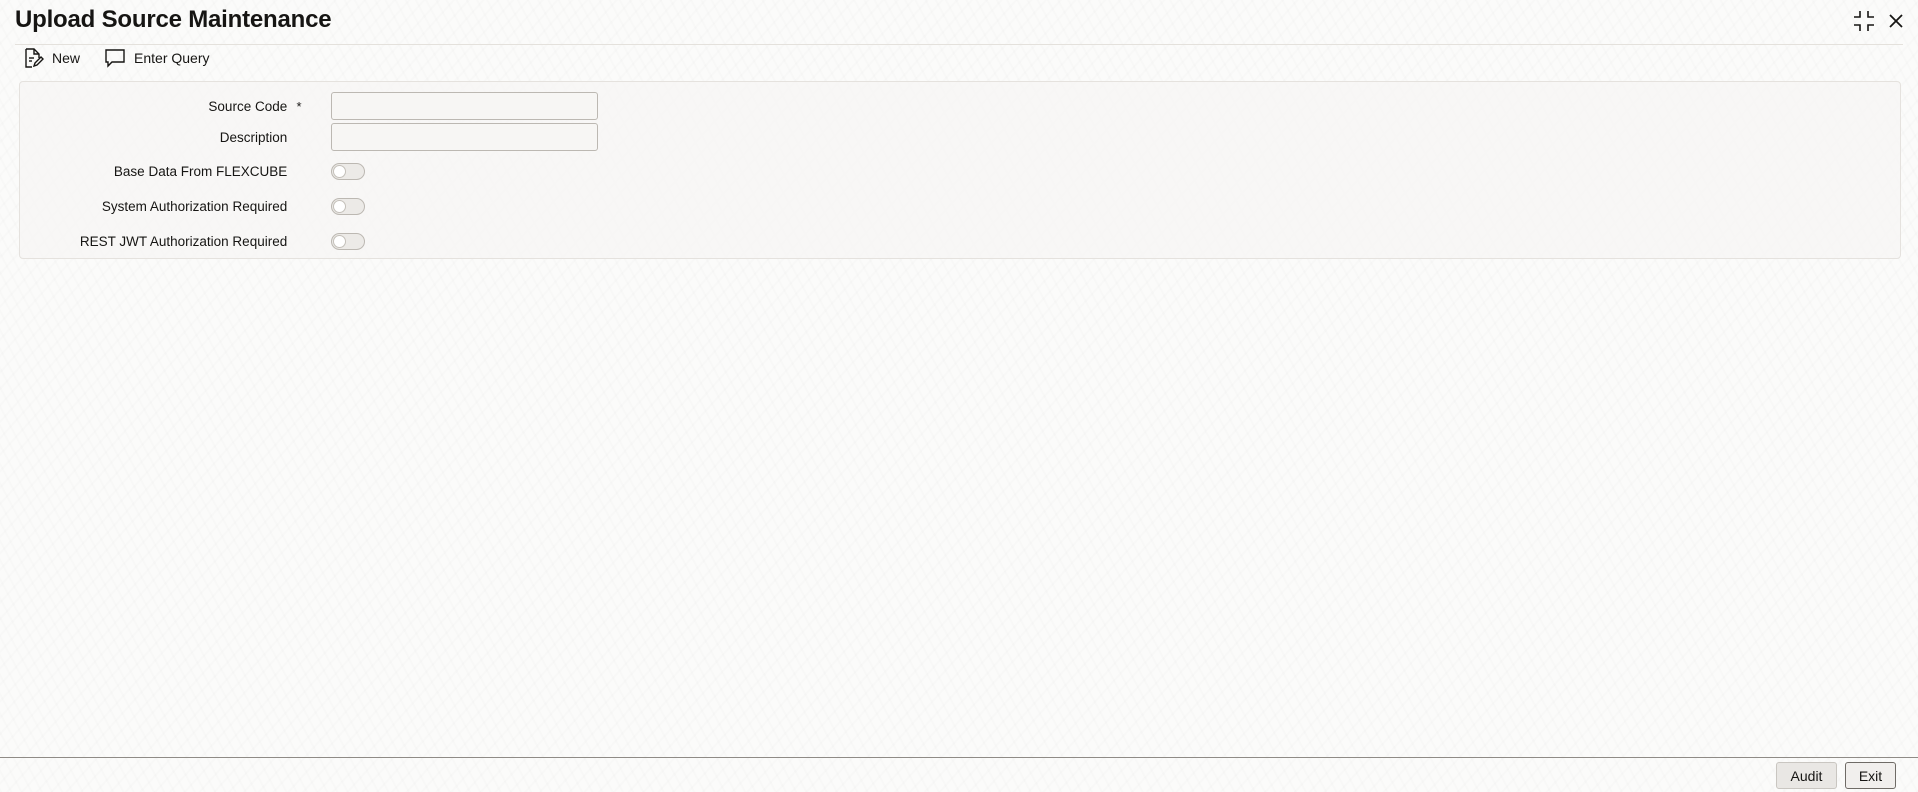 The image size is (1918, 792). I want to click on message-icon, so click(115, 58).